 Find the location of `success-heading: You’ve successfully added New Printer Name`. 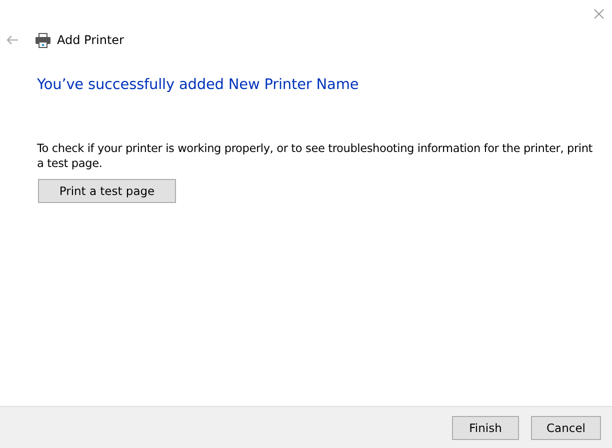

success-heading: You’ve successfully added New Printer Name is located at coordinates (198, 85).